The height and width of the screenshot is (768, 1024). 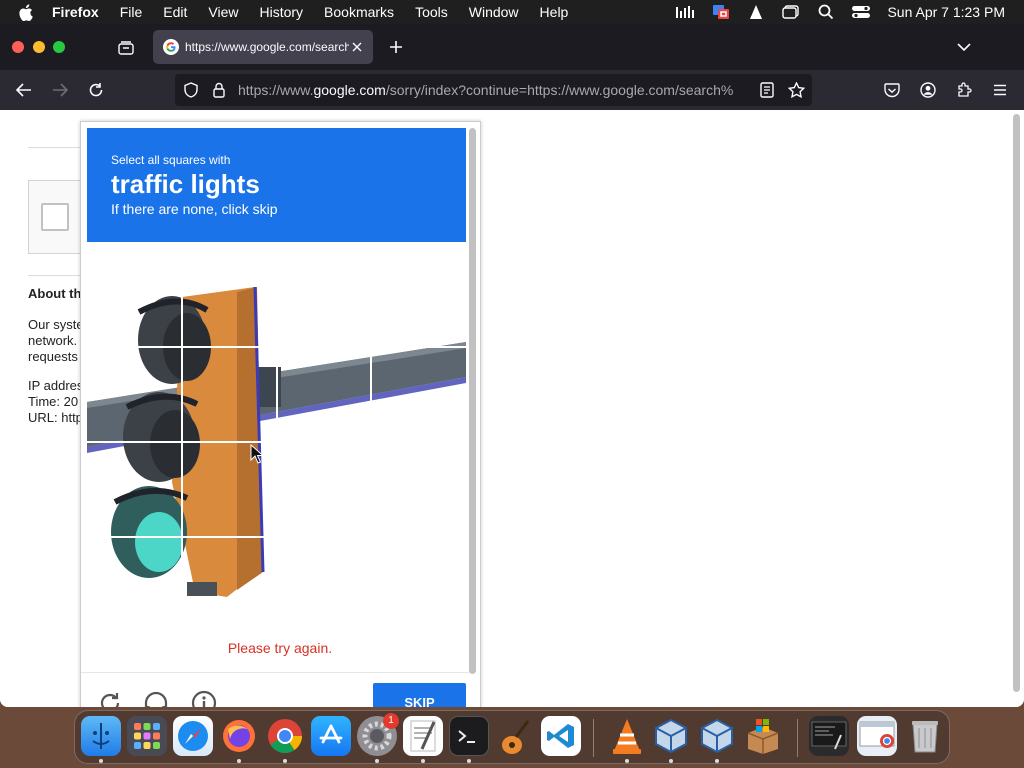 What do you see at coordinates (171, 160) in the screenshot?
I see `challenge-instruction: Select all squares with` at bounding box center [171, 160].